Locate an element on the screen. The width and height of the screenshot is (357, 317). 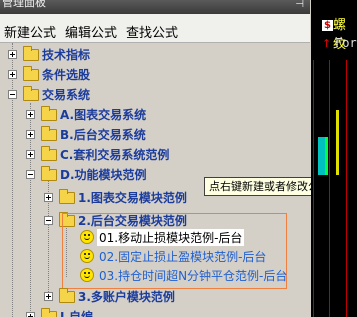
tree-node-chart-trading: A.图表交易系统 is located at coordinates (103, 114).